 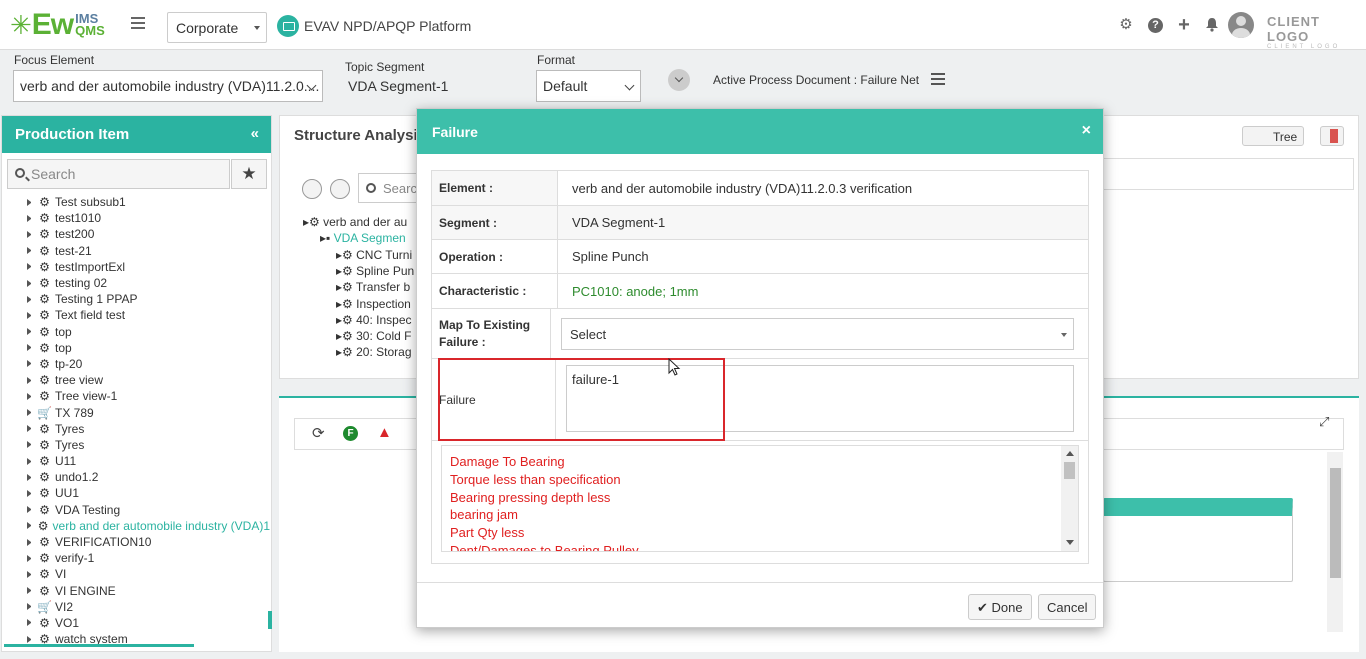 I want to click on close-icon: ×, so click(x=1086, y=131).